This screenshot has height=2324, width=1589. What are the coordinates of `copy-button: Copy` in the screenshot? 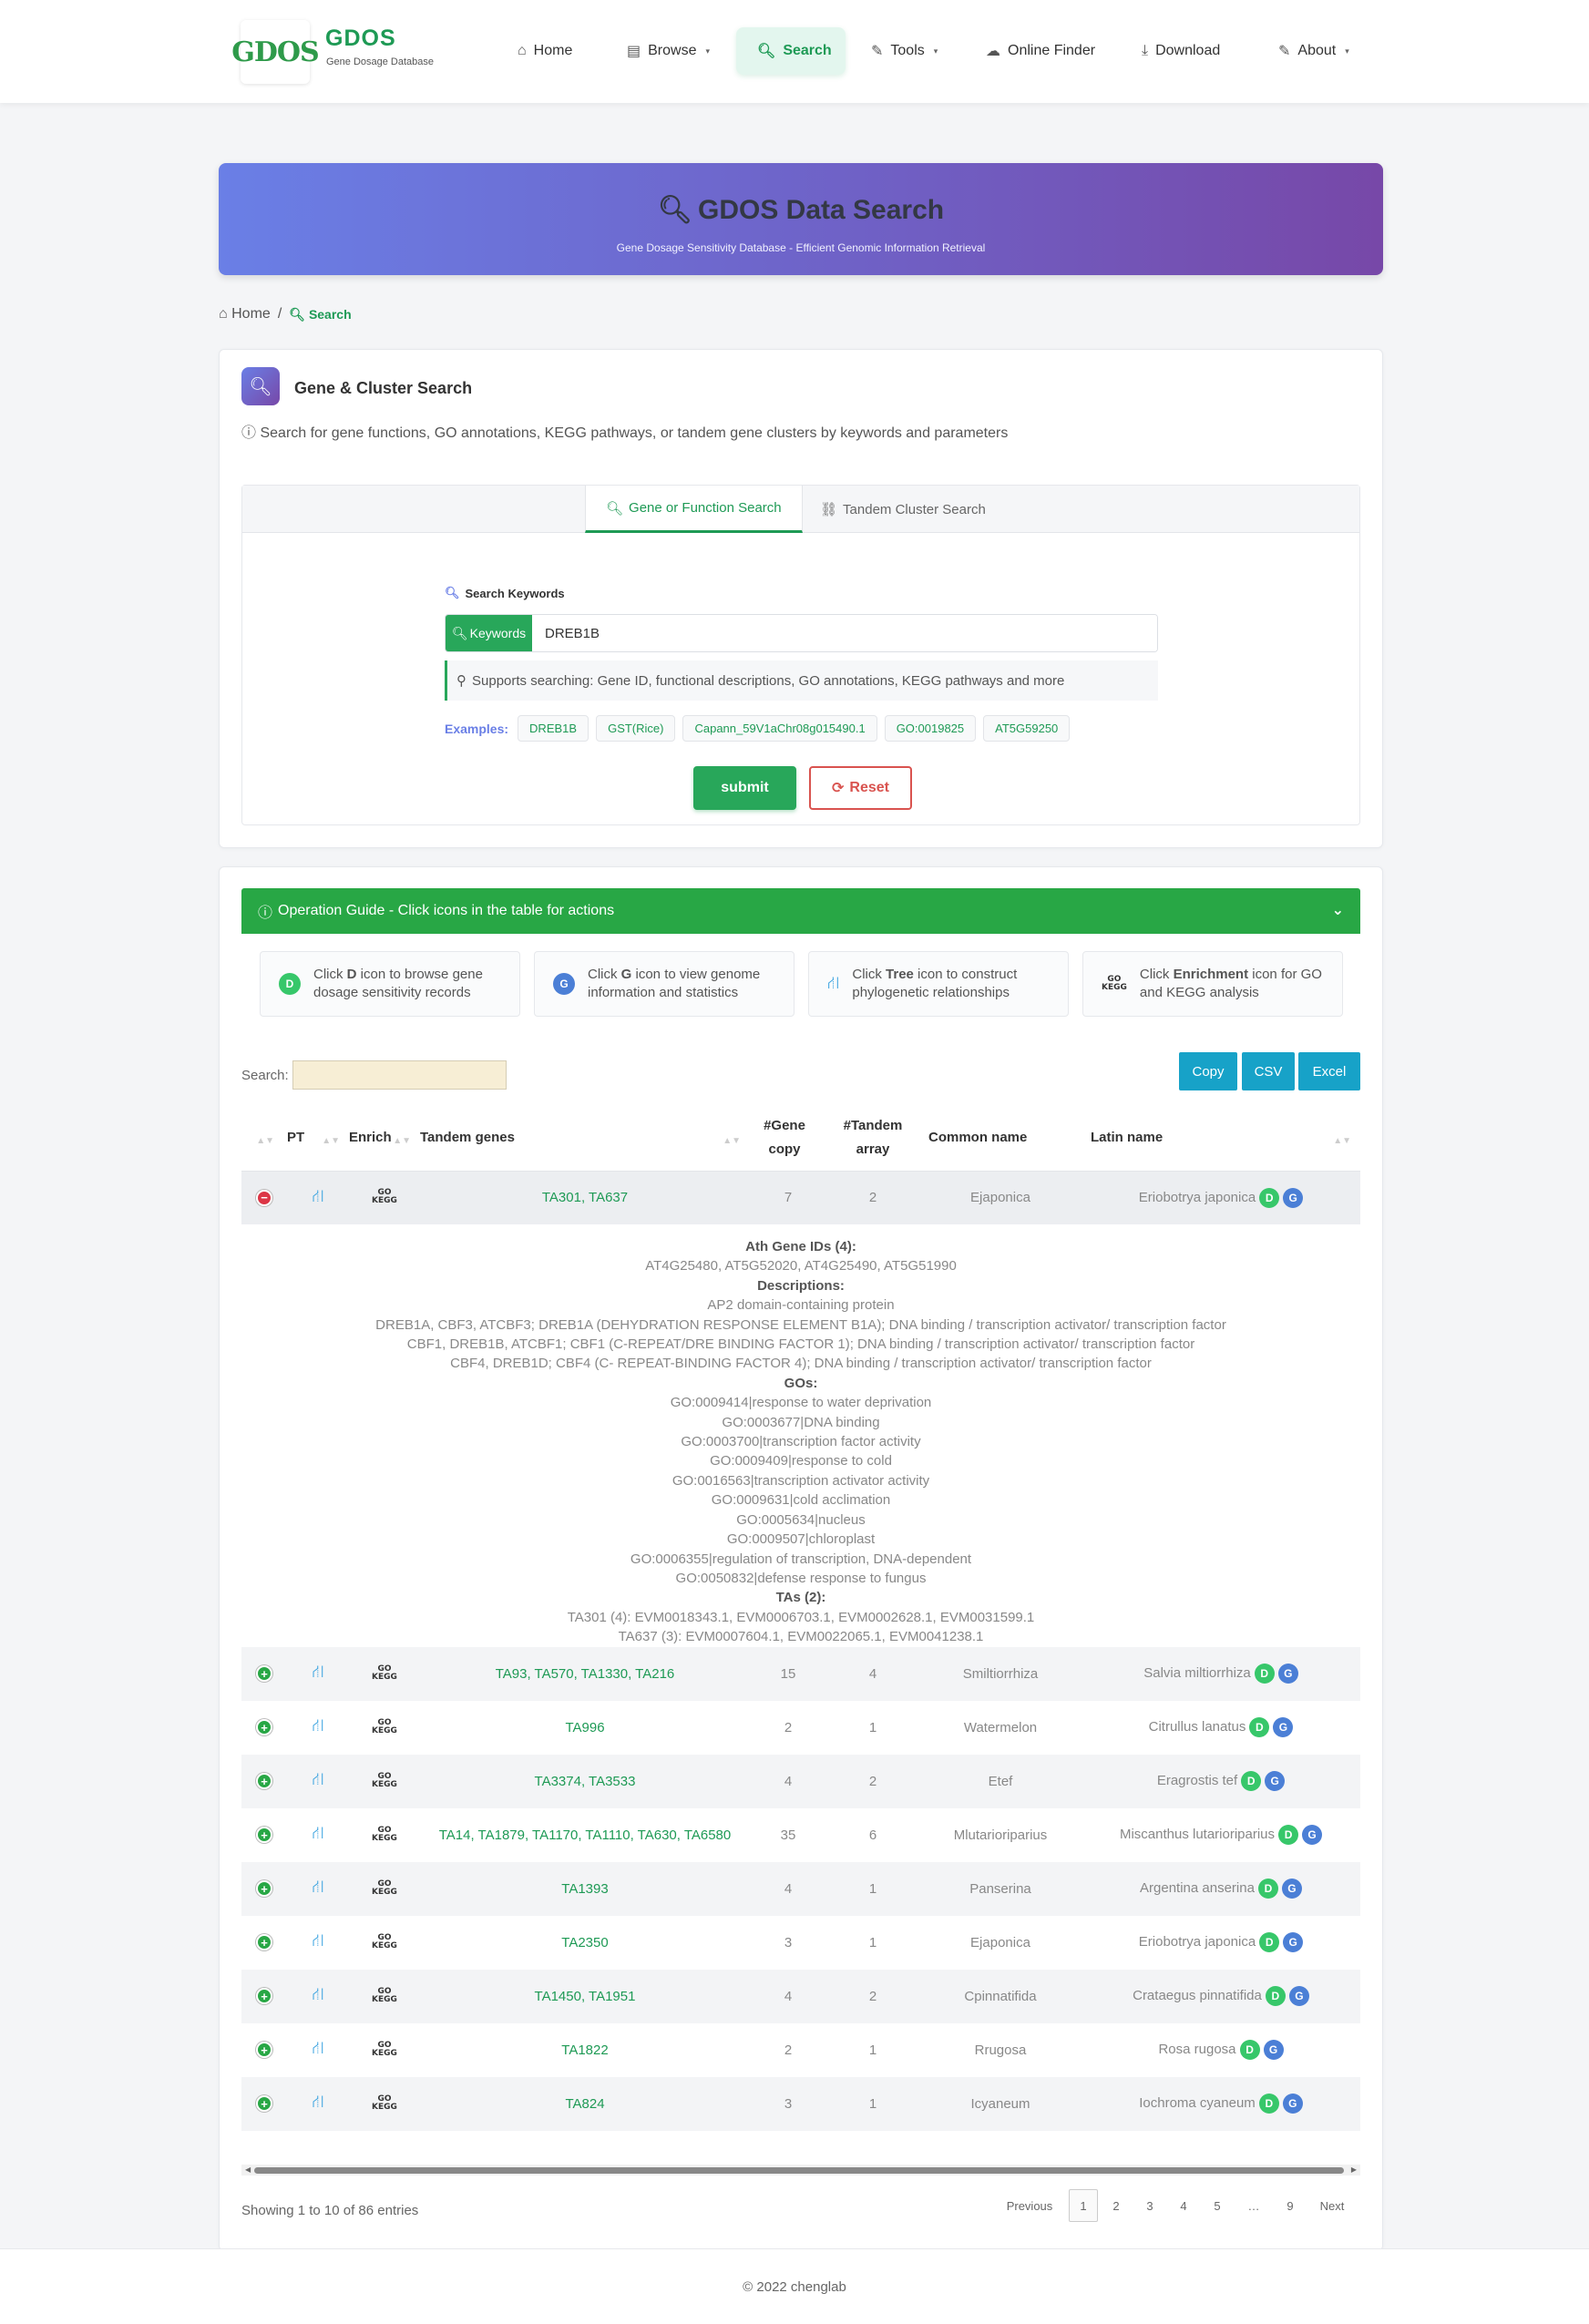 It's located at (1208, 1071).